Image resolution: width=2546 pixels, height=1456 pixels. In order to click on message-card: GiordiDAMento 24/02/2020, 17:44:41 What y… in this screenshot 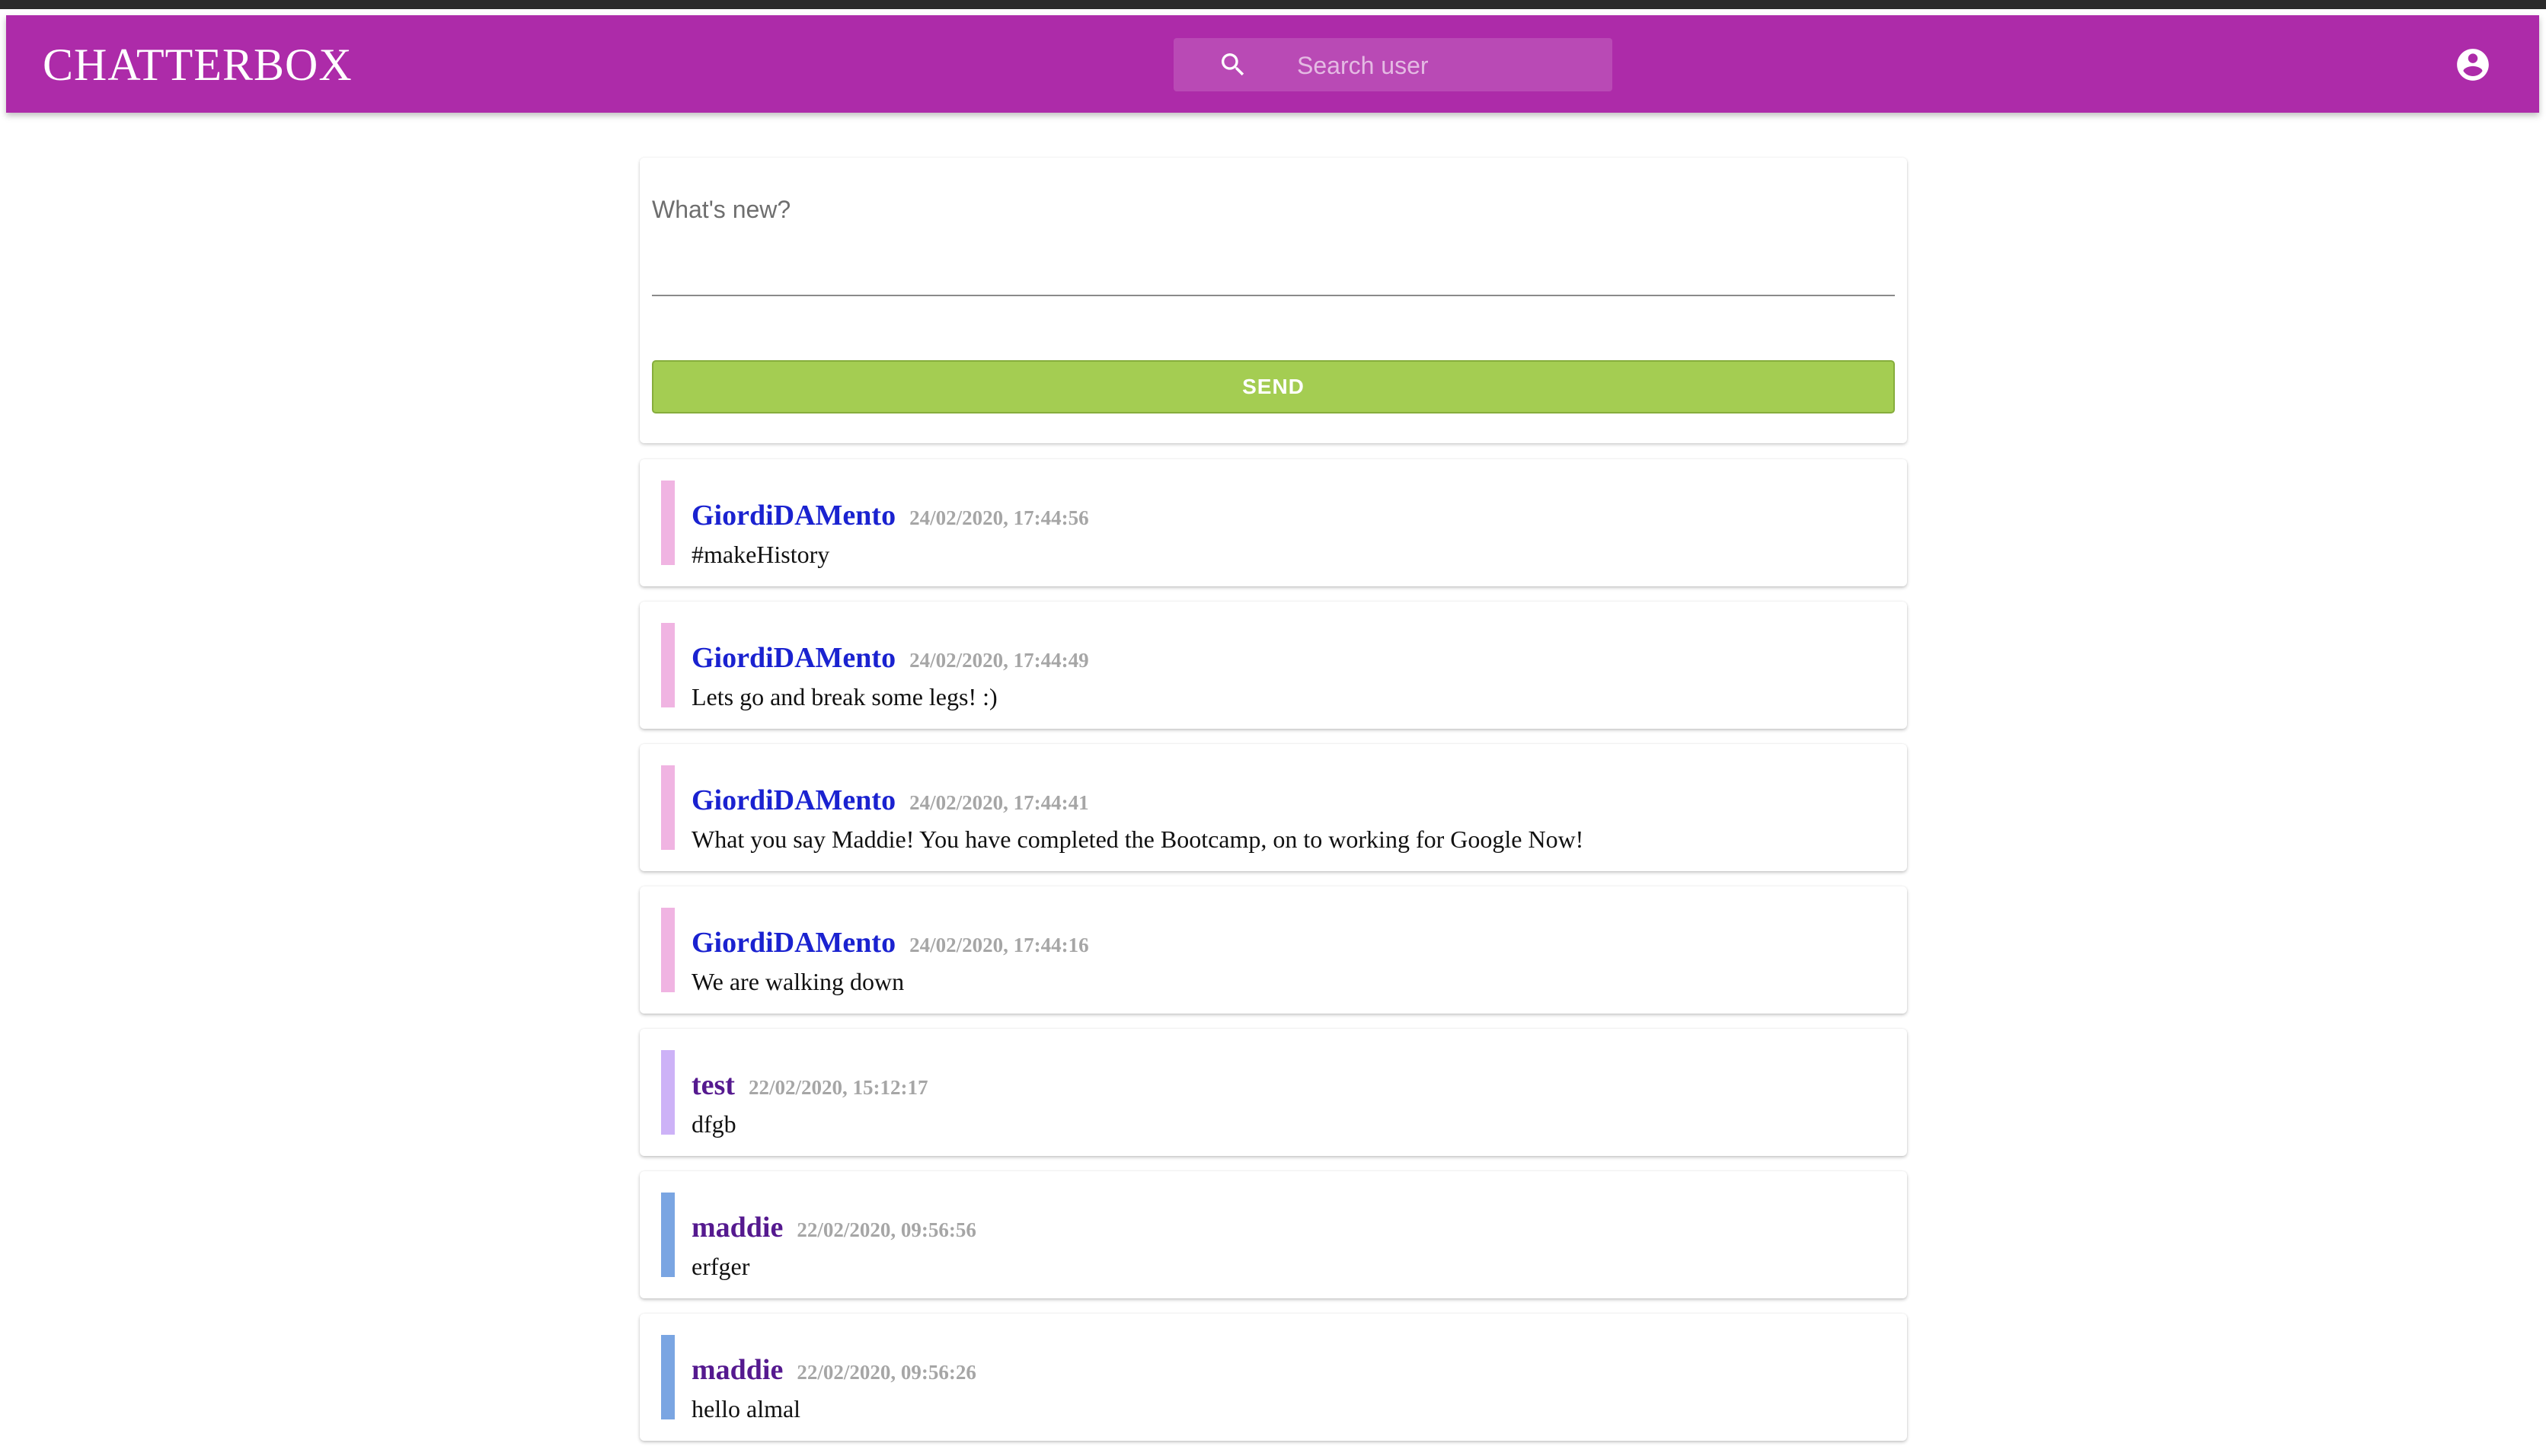, I will do `click(1273, 807)`.